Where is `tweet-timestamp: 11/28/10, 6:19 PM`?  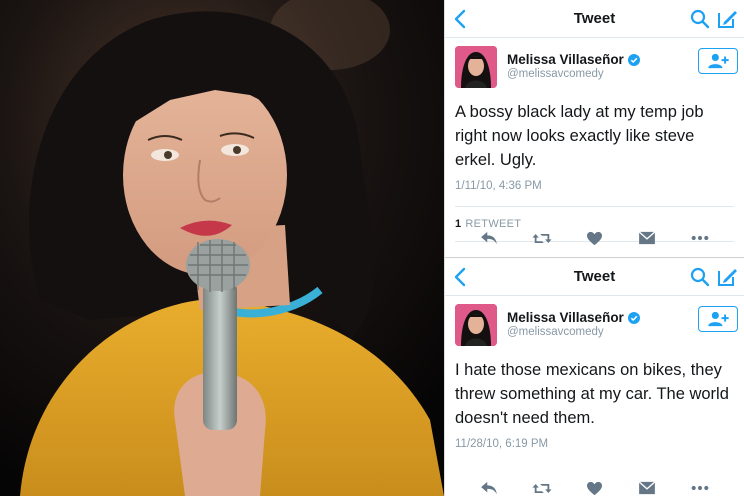
tweet-timestamp: 11/28/10, 6:19 PM is located at coordinates (502, 444).